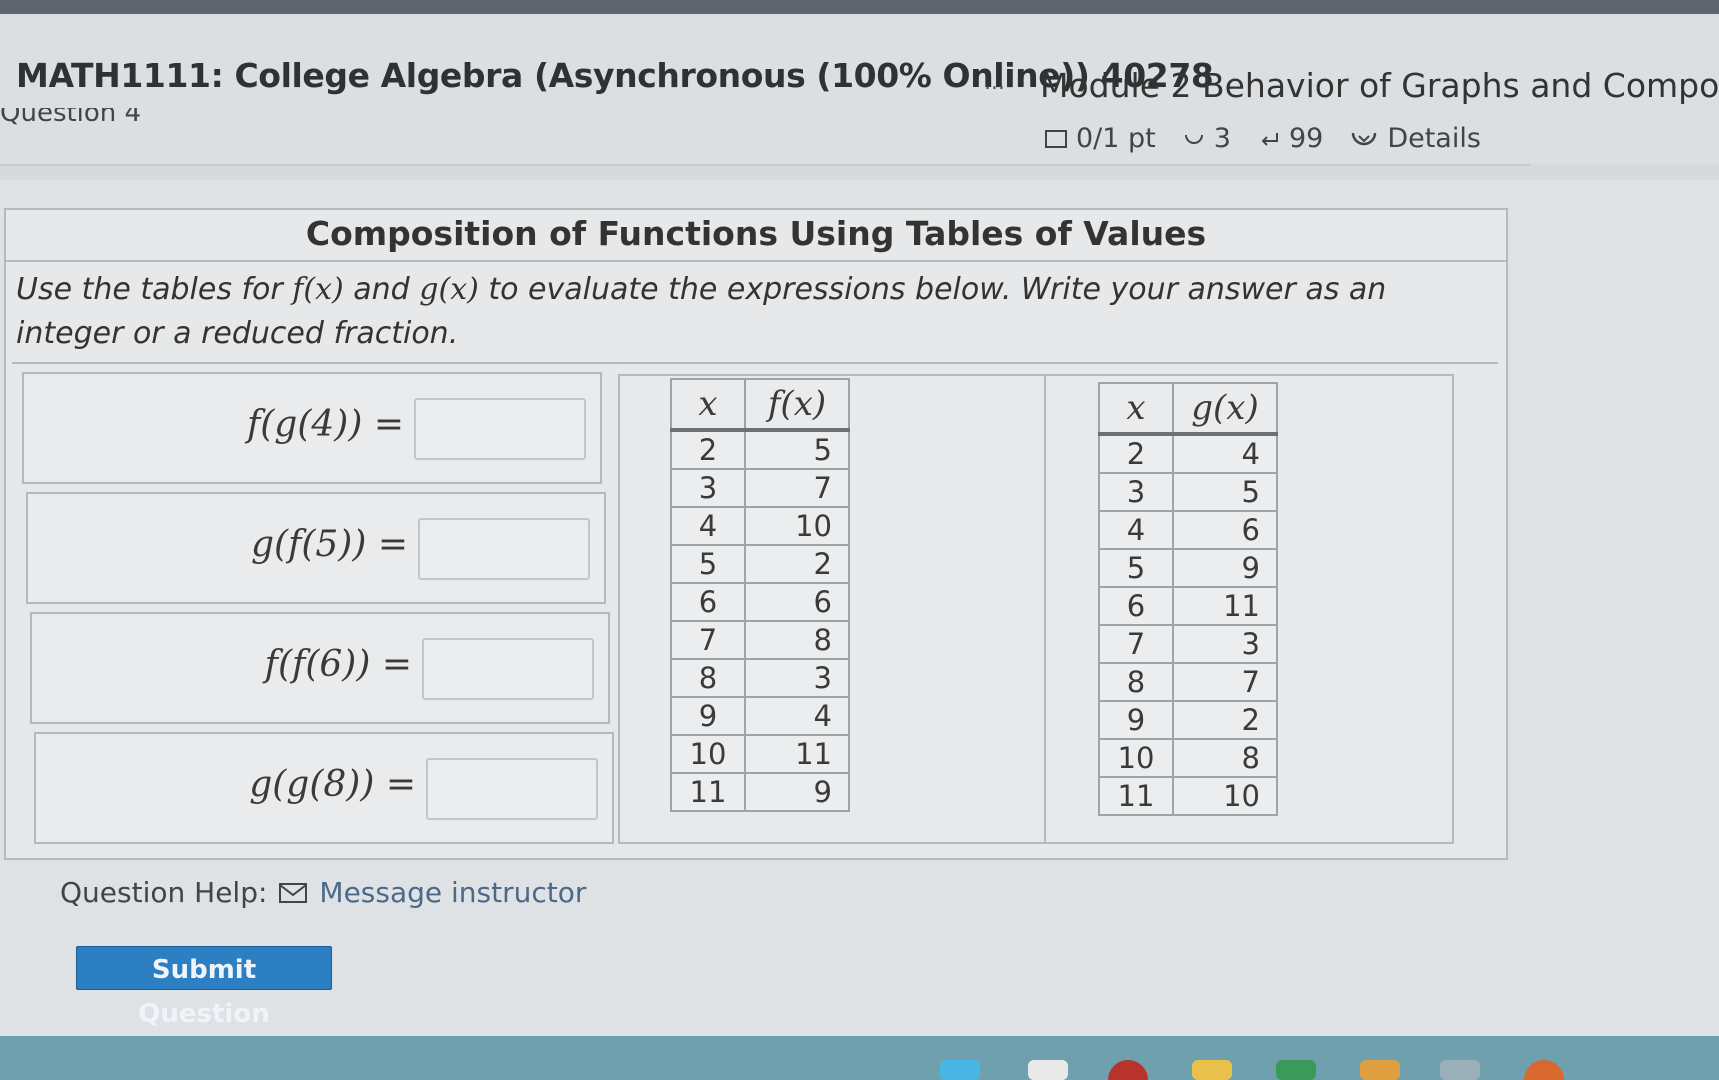 This screenshot has width=1719, height=1080. What do you see at coordinates (1193, 139) in the screenshot?
I see `retry-icon` at bounding box center [1193, 139].